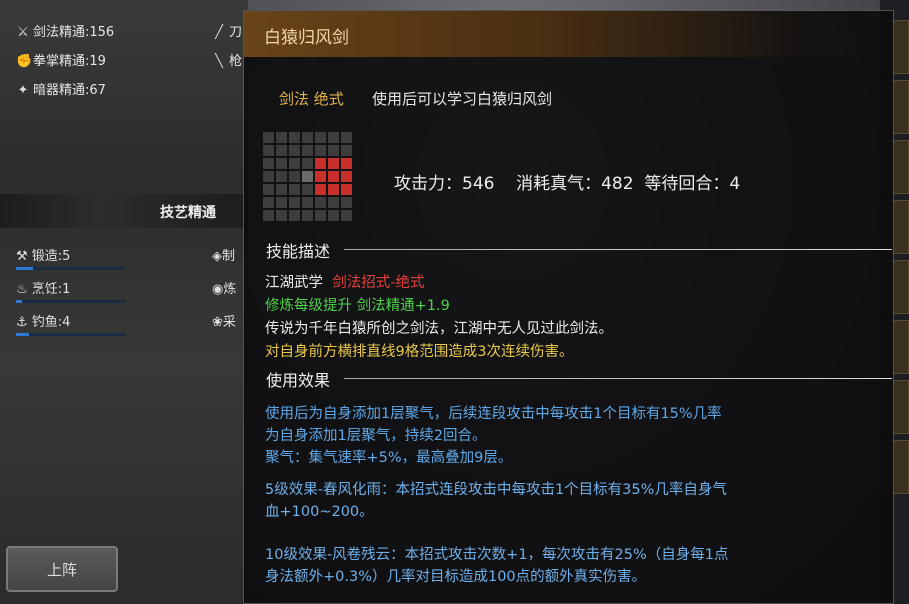  What do you see at coordinates (224, 289) in the screenshot?
I see `skill-row-furnace: ◉炼` at bounding box center [224, 289].